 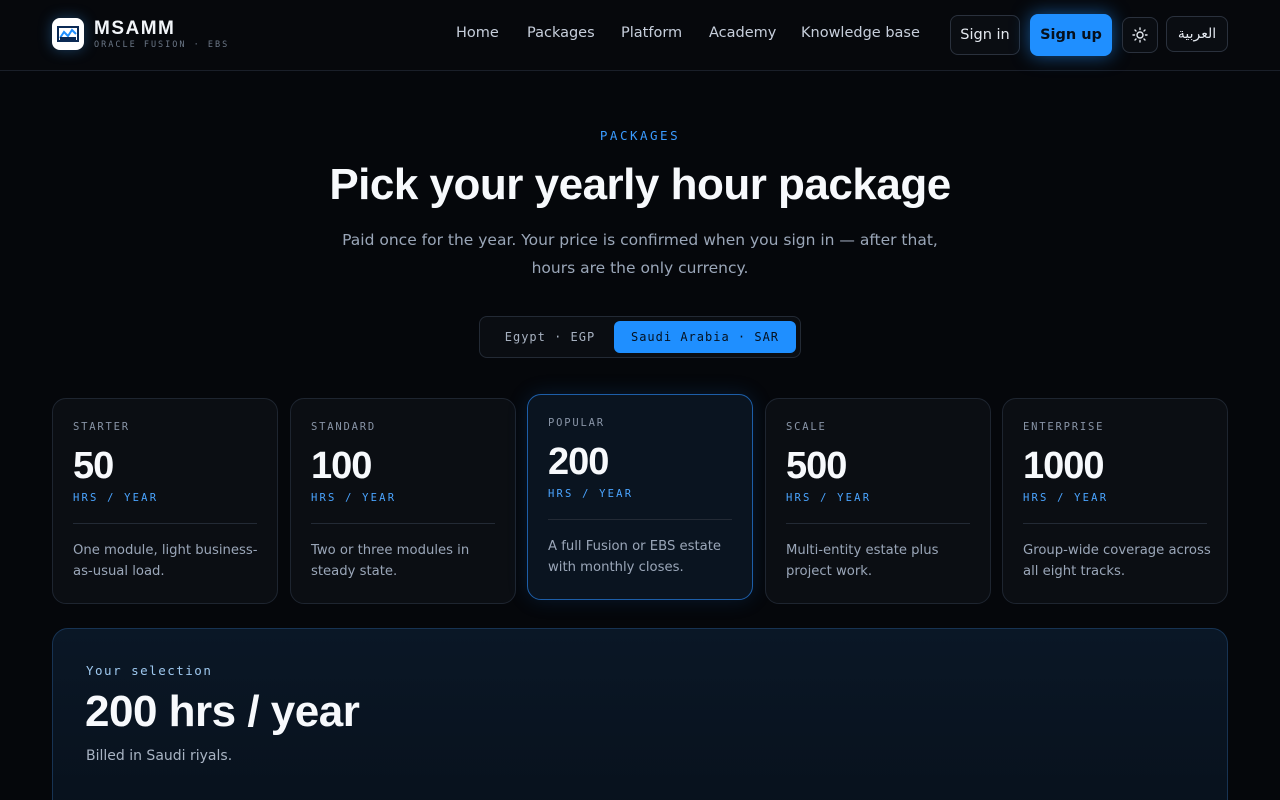 I want to click on sign-up-button: Sign up, so click(x=1071, y=35).